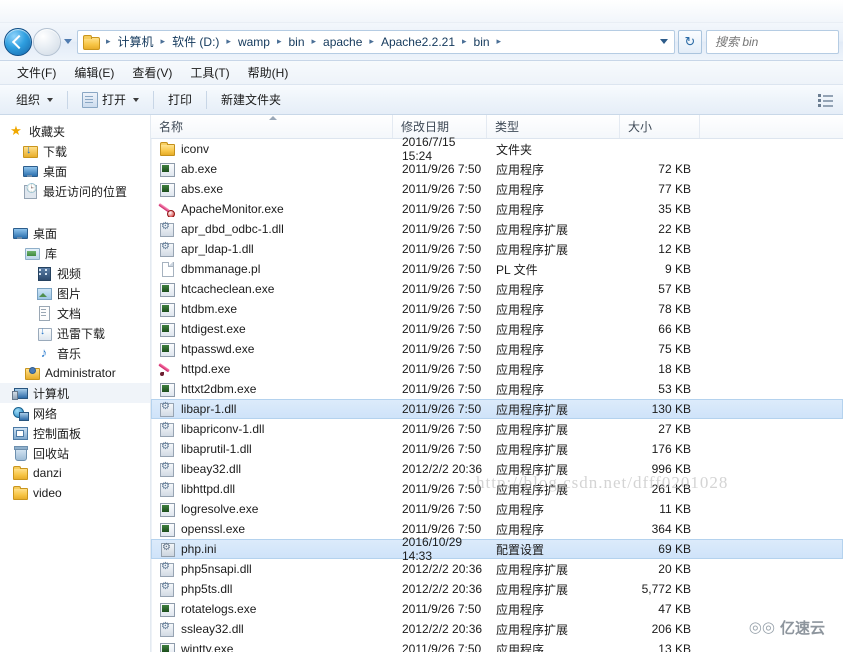 The width and height of the screenshot is (843, 652). What do you see at coordinates (195, 41) in the screenshot?
I see `breadcrumb-item-drive-d: 软件 (D:)` at bounding box center [195, 41].